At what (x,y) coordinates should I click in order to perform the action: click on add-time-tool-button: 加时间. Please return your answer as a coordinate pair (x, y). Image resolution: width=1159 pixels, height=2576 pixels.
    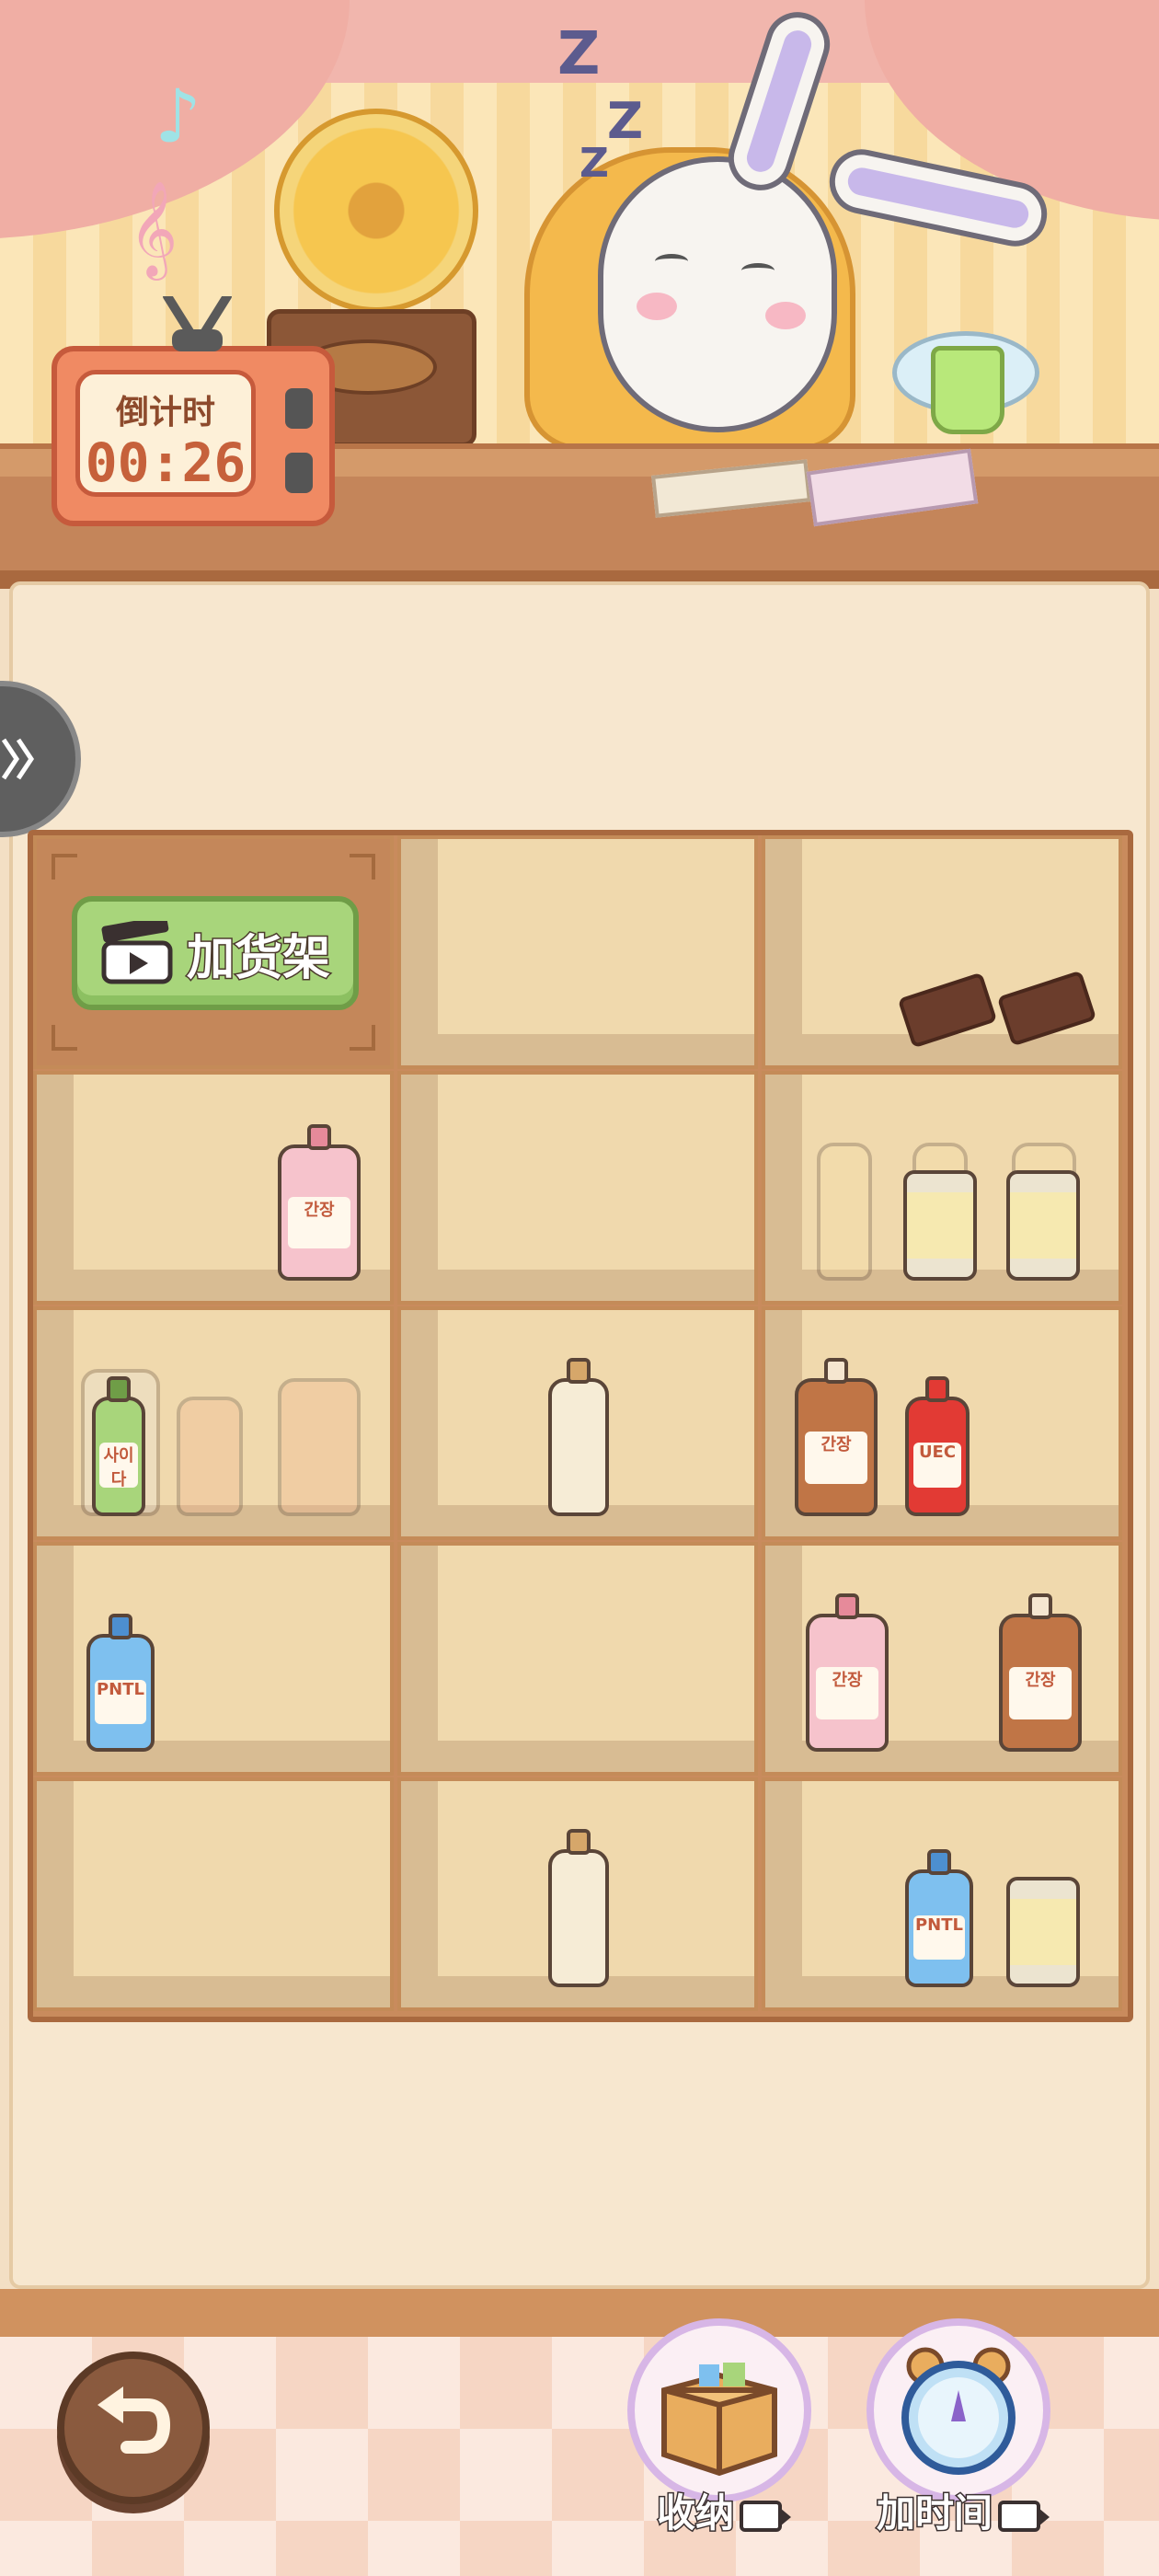
    Looking at the image, I should click on (958, 2433).